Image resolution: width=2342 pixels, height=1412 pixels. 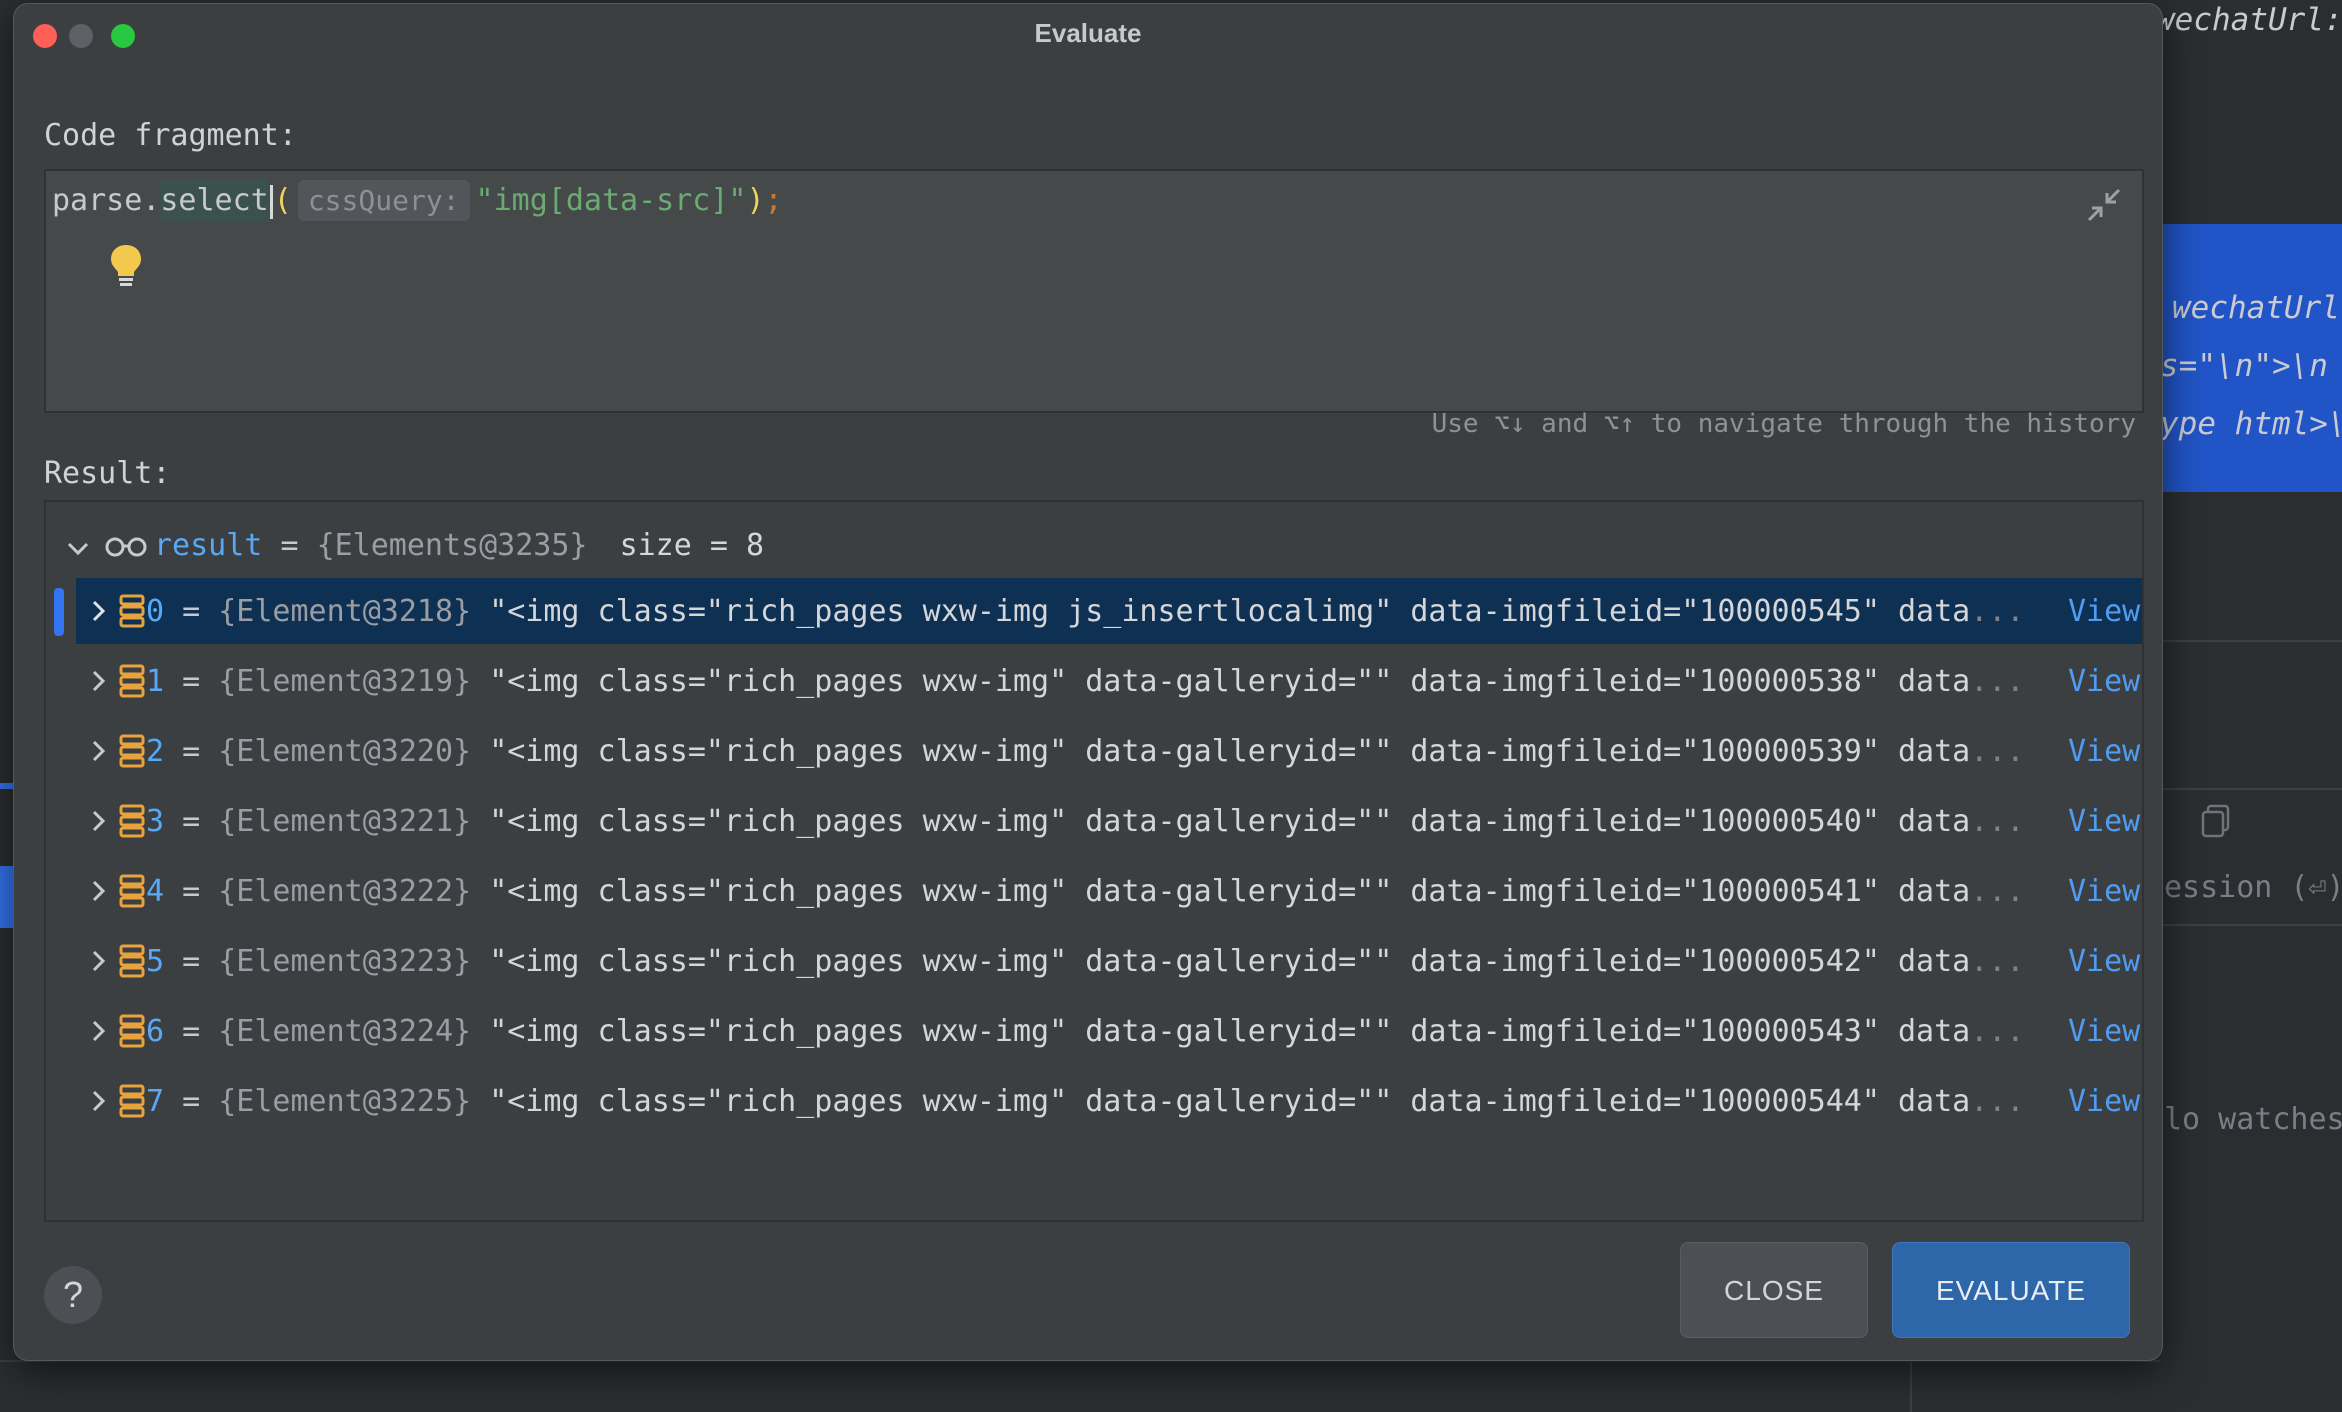 I want to click on child-index: 0, so click(x=155, y=611).